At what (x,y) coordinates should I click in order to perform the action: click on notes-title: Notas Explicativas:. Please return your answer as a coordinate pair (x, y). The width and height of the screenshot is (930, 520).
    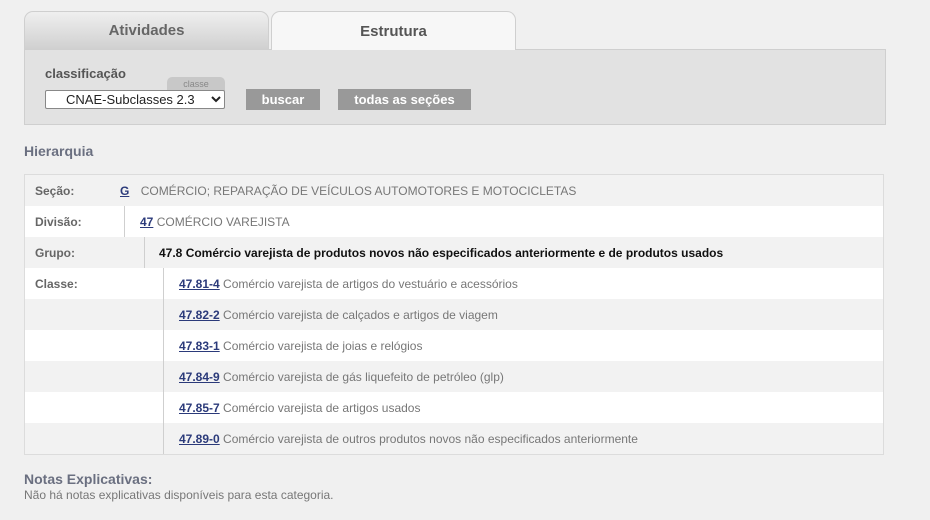
    Looking at the image, I should click on (88, 479).